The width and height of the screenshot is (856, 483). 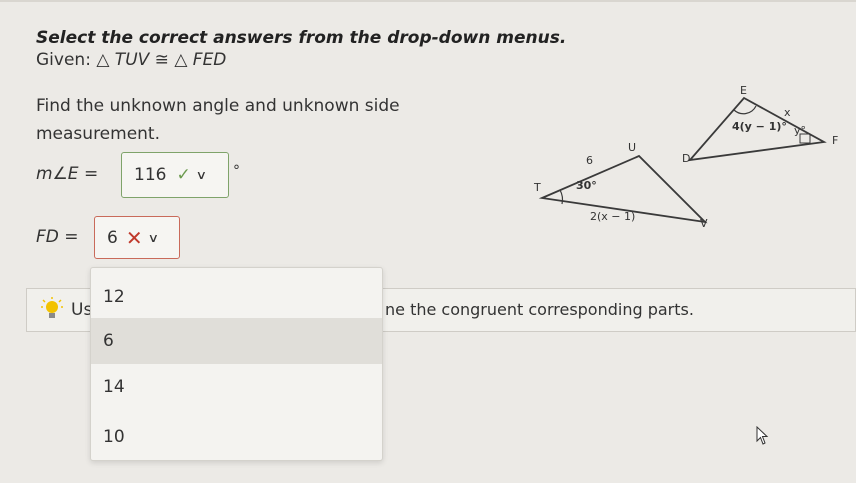 I want to click on vertex-u: U, so click(x=632, y=147).